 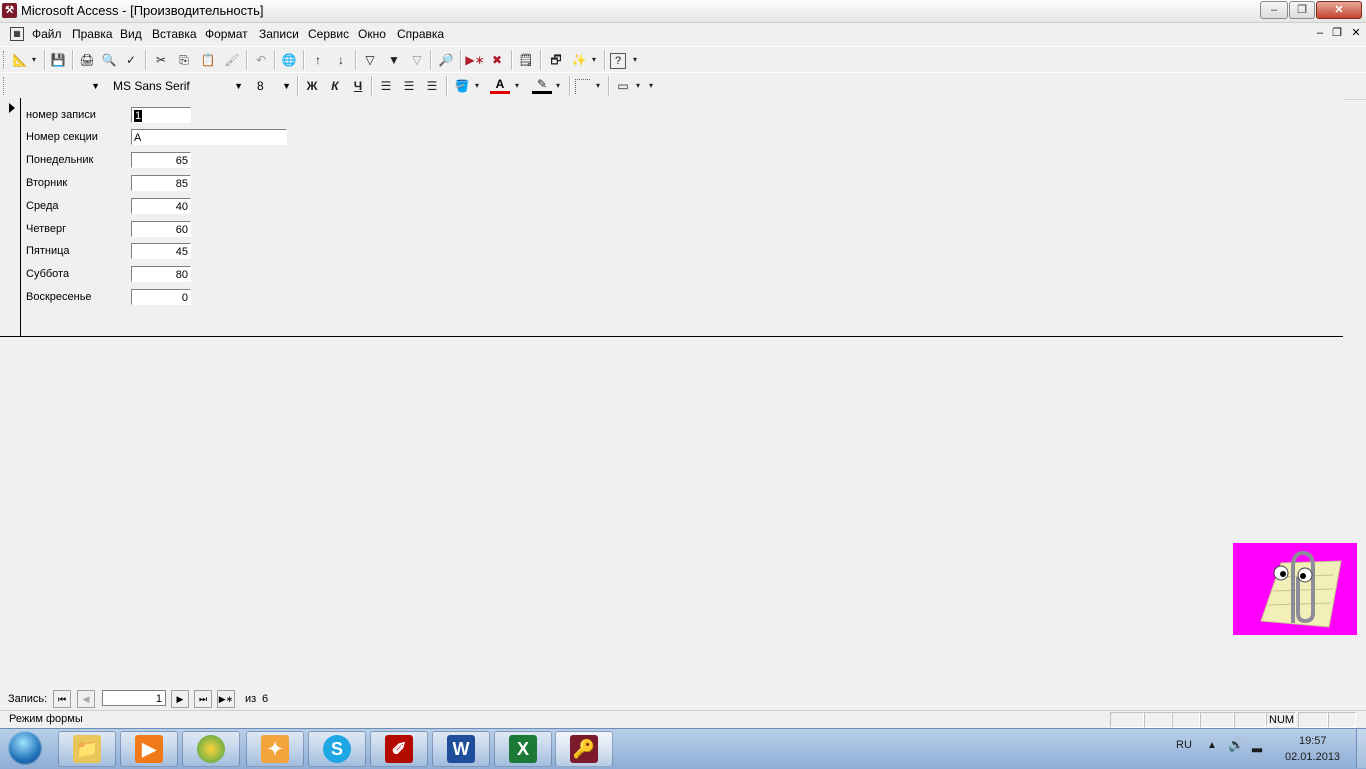 I want to click on field-input-sunday: 0, so click(x=161, y=297).